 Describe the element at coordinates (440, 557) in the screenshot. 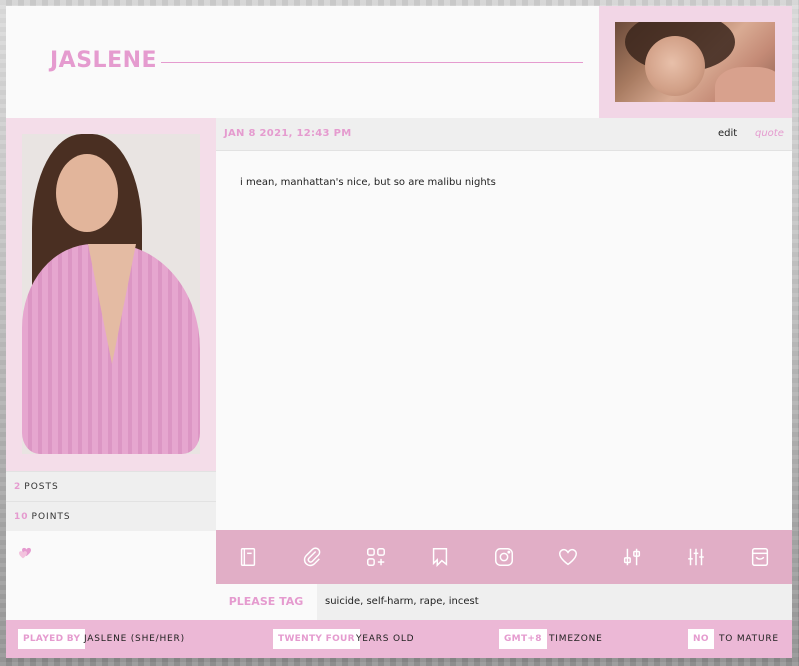

I see `bookmark-icon` at that location.